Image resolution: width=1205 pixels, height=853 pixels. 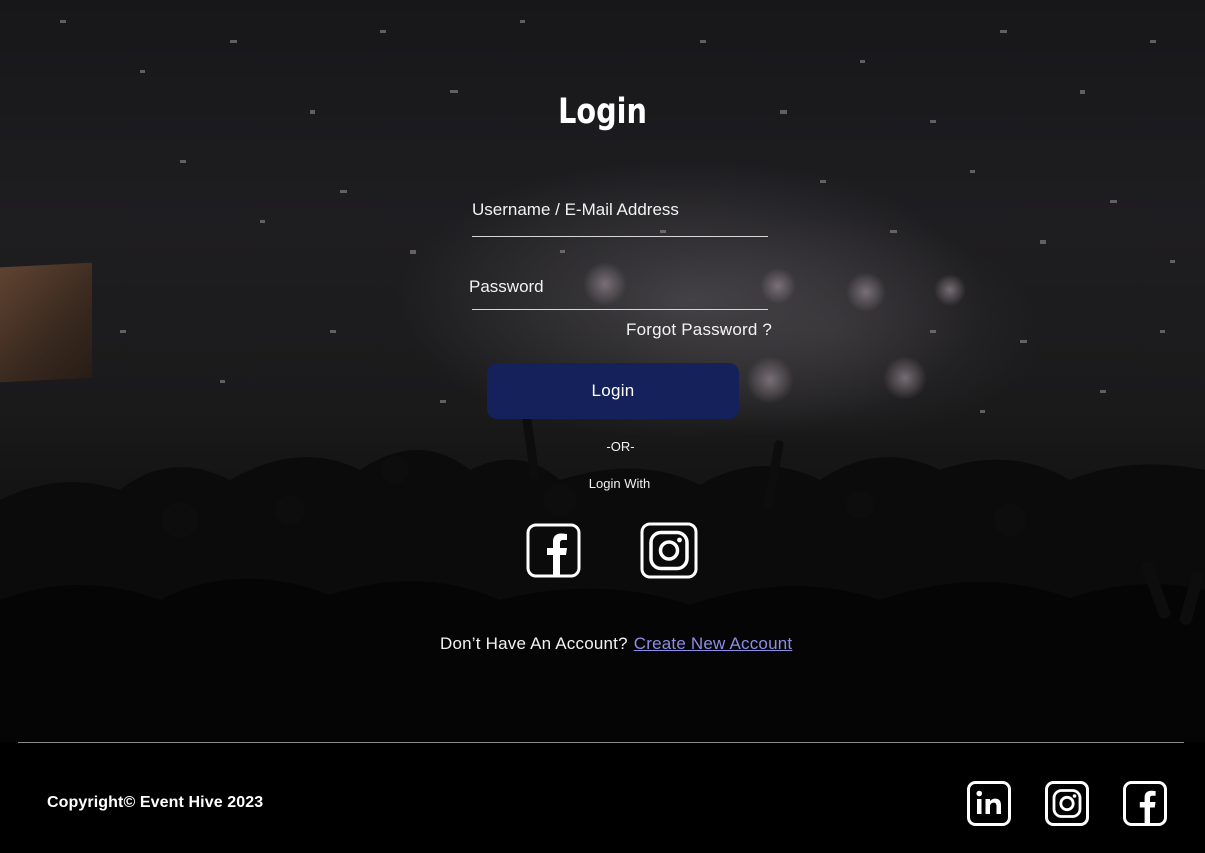 What do you see at coordinates (155, 802) in the screenshot?
I see `footer-copyright: Copyright© Event Hive 2023` at bounding box center [155, 802].